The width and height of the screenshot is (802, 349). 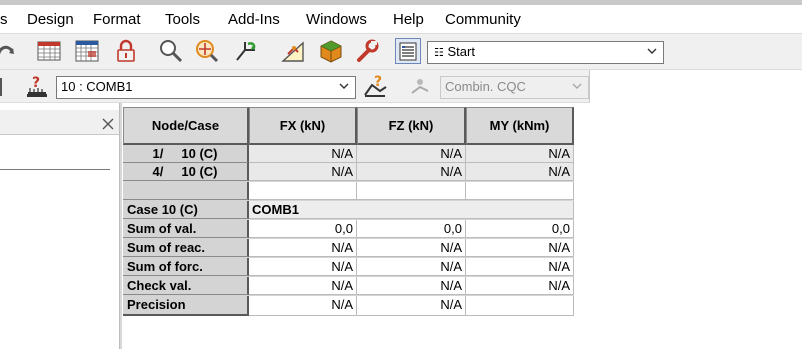 I want to click on menu-item-analysis: s, so click(x=4, y=19).